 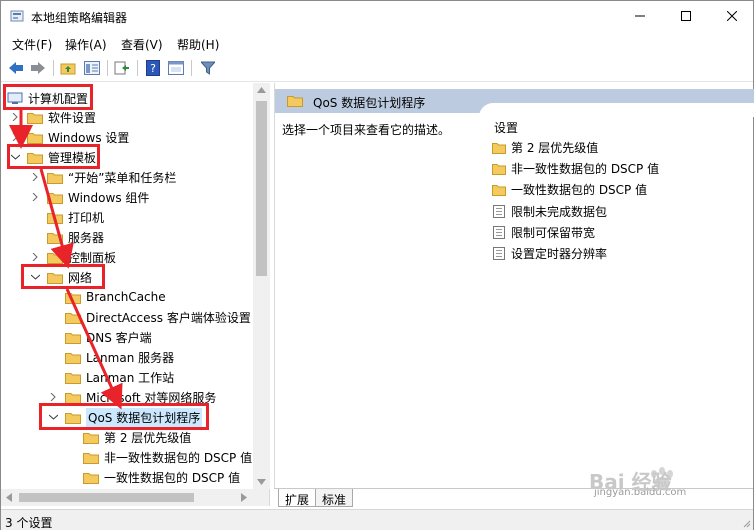 What do you see at coordinates (92, 257) in the screenshot?
I see `tree-label: 控制面板` at bounding box center [92, 257].